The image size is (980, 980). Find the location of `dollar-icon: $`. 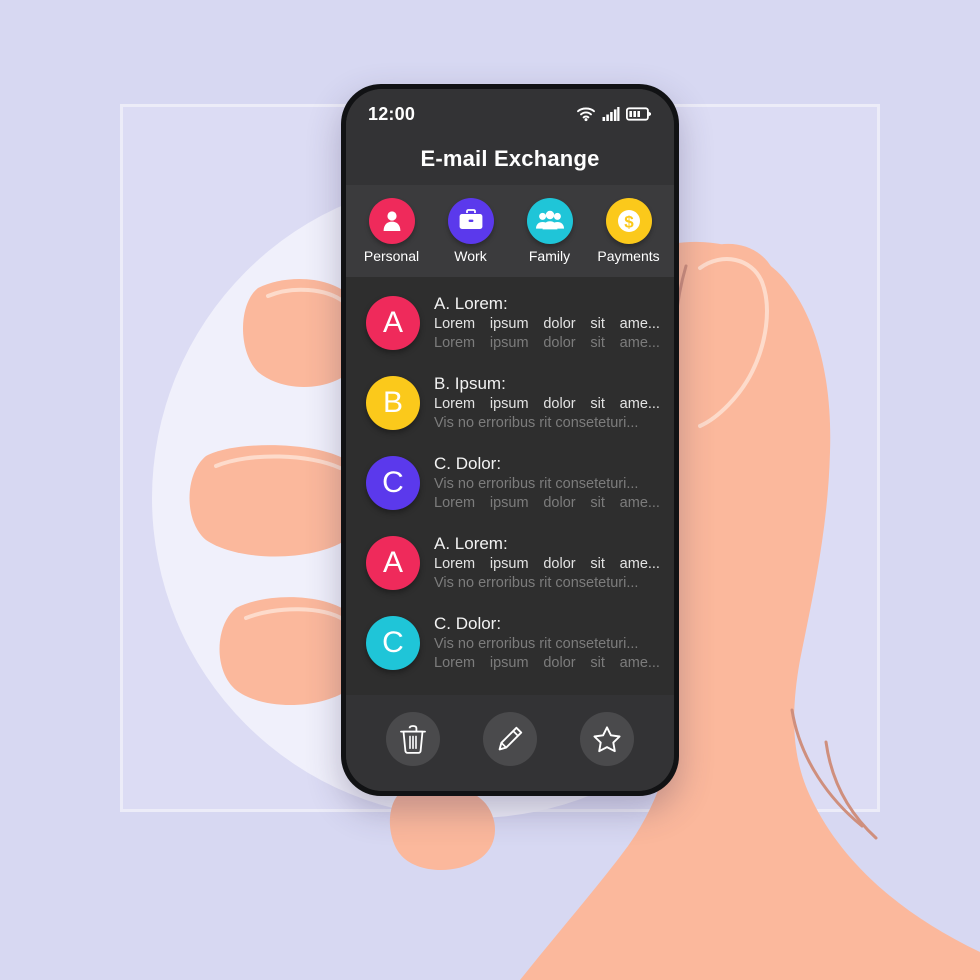

dollar-icon: $ is located at coordinates (628, 221).